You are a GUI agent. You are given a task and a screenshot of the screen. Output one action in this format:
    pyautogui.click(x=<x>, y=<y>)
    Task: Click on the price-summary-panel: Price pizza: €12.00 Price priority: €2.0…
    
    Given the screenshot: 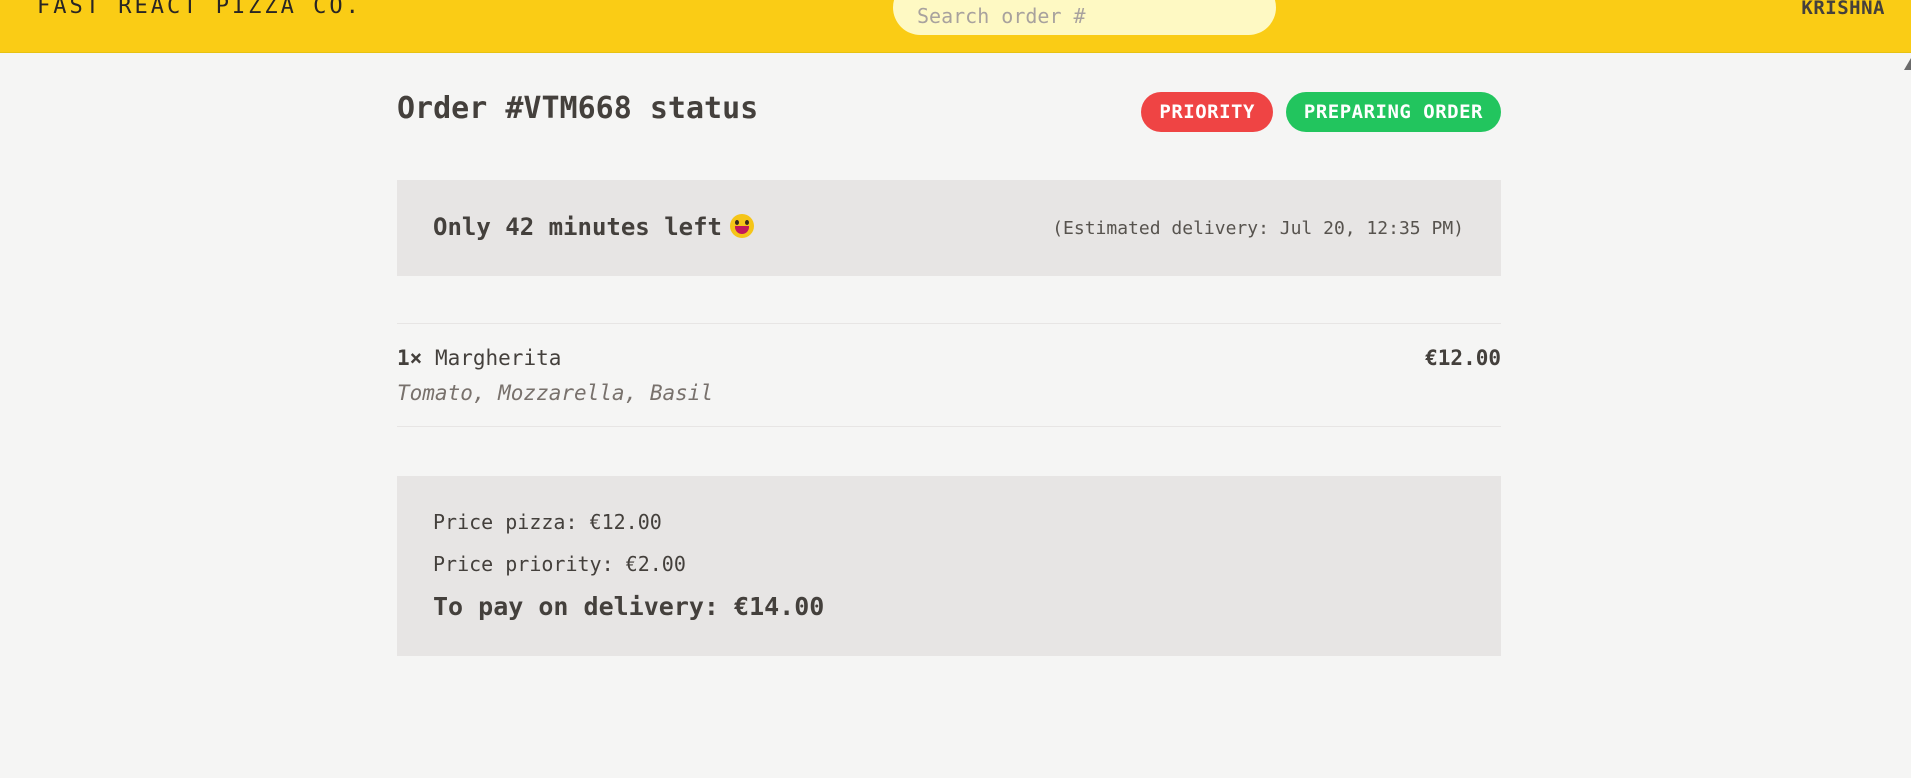 What is the action you would take?
    pyautogui.click(x=949, y=566)
    